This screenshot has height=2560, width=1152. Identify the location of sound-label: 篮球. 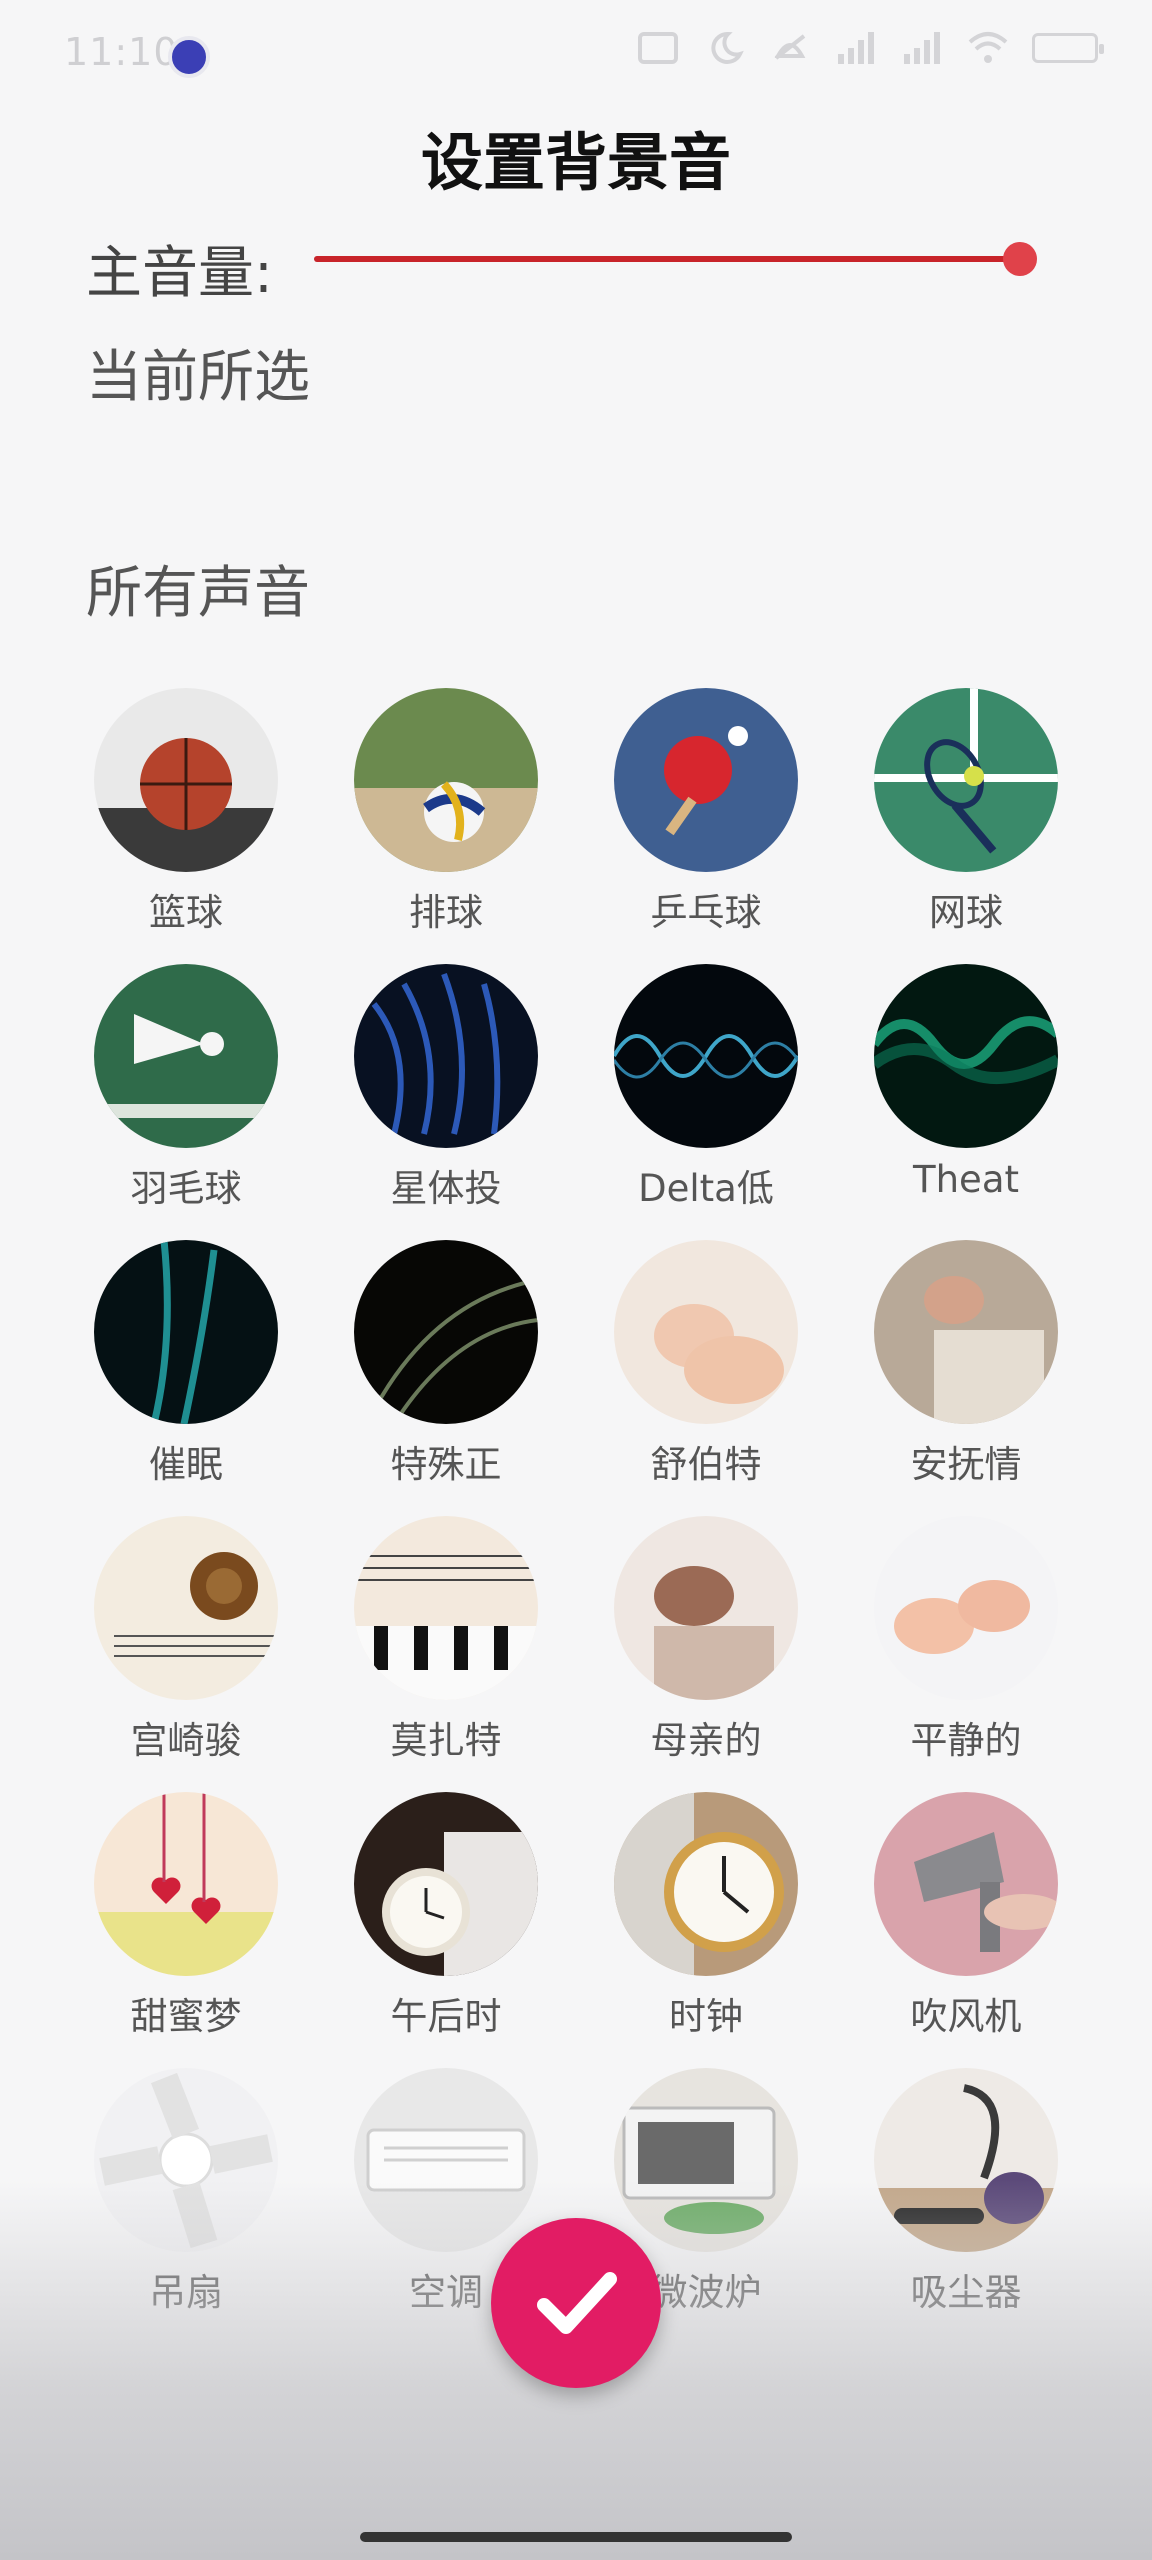
(186, 912).